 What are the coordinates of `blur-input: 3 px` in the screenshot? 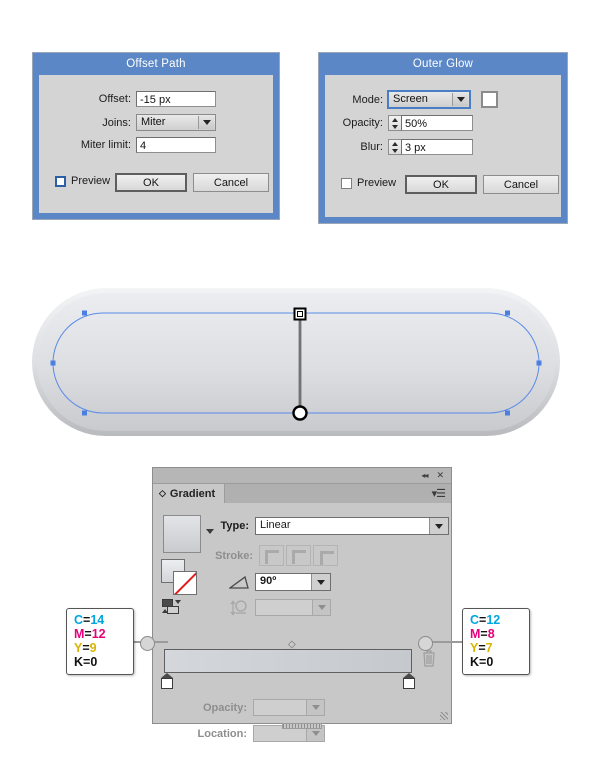 It's located at (437, 147).